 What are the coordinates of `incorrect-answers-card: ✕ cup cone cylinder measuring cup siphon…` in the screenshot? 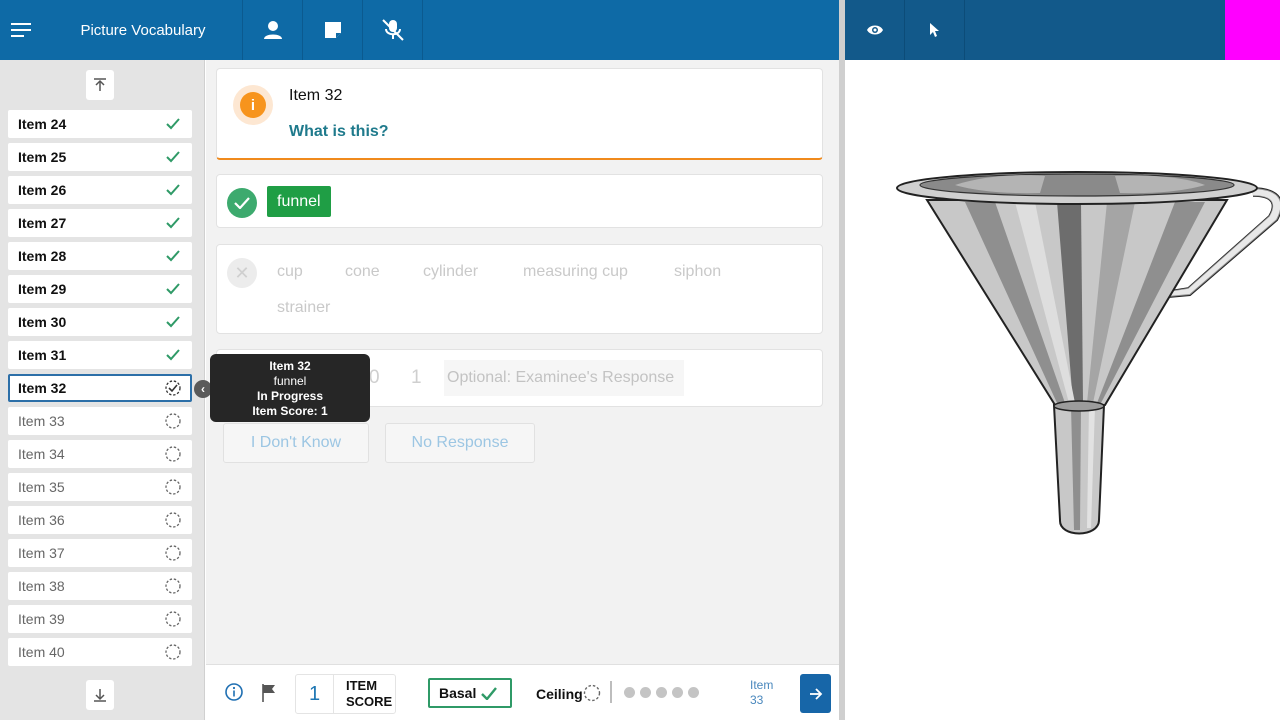 It's located at (519, 289).